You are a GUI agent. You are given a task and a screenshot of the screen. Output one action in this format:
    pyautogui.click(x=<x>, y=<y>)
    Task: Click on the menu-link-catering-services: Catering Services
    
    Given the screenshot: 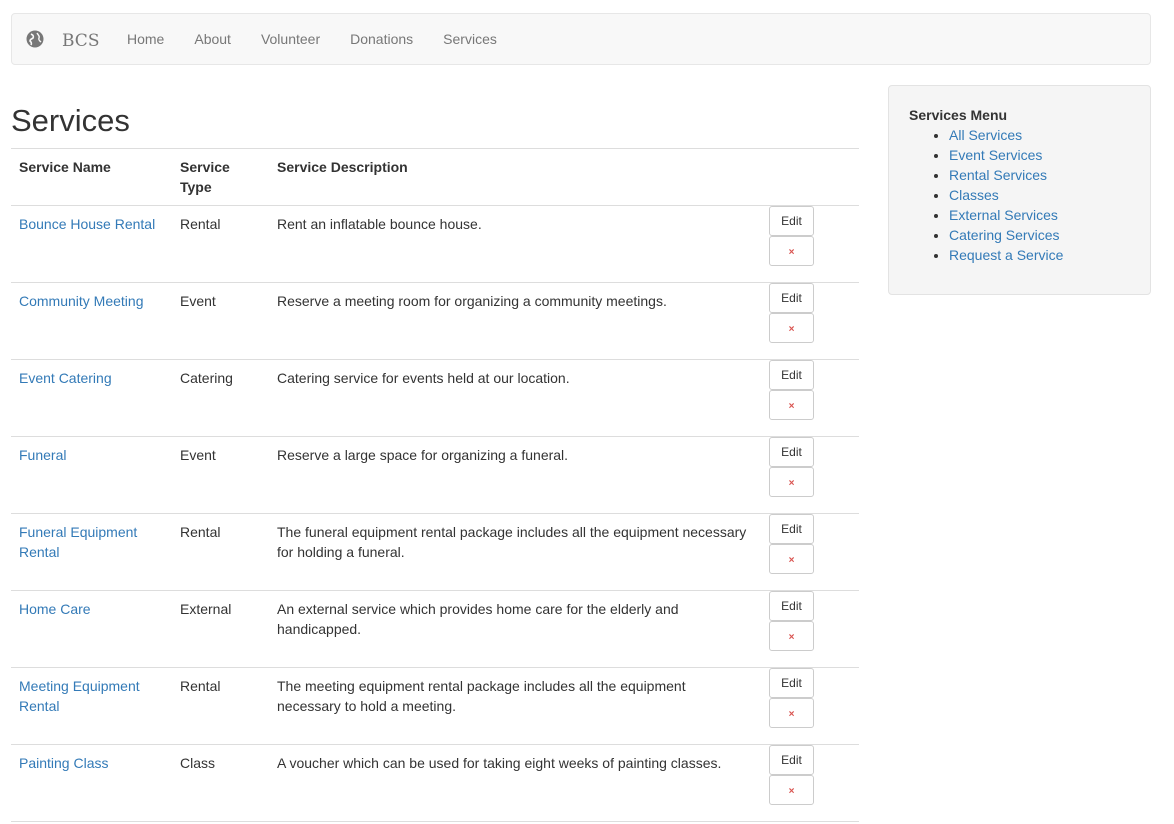 What is the action you would take?
    pyautogui.click(x=1004, y=235)
    